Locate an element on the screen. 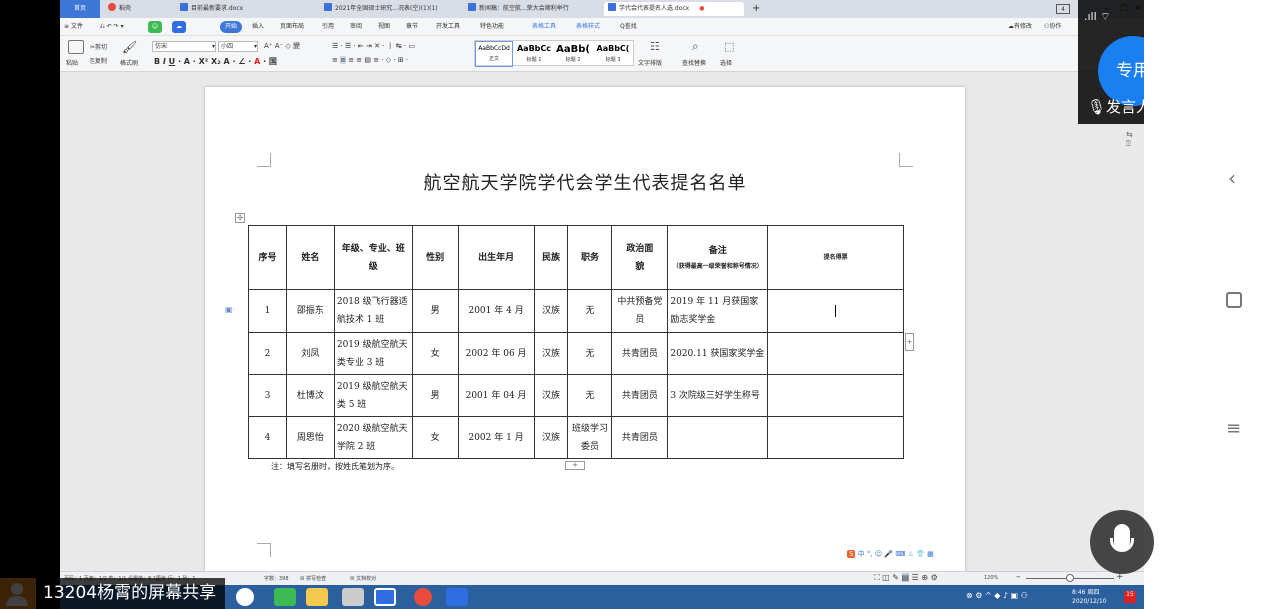 The width and height of the screenshot is (1267, 609). style-heading-2: AaBb(标题 2 is located at coordinates (573, 54).